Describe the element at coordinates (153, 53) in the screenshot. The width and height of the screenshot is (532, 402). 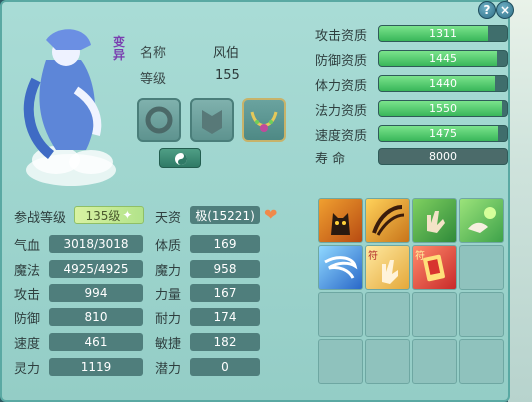
I see `name-label: 名称` at that location.